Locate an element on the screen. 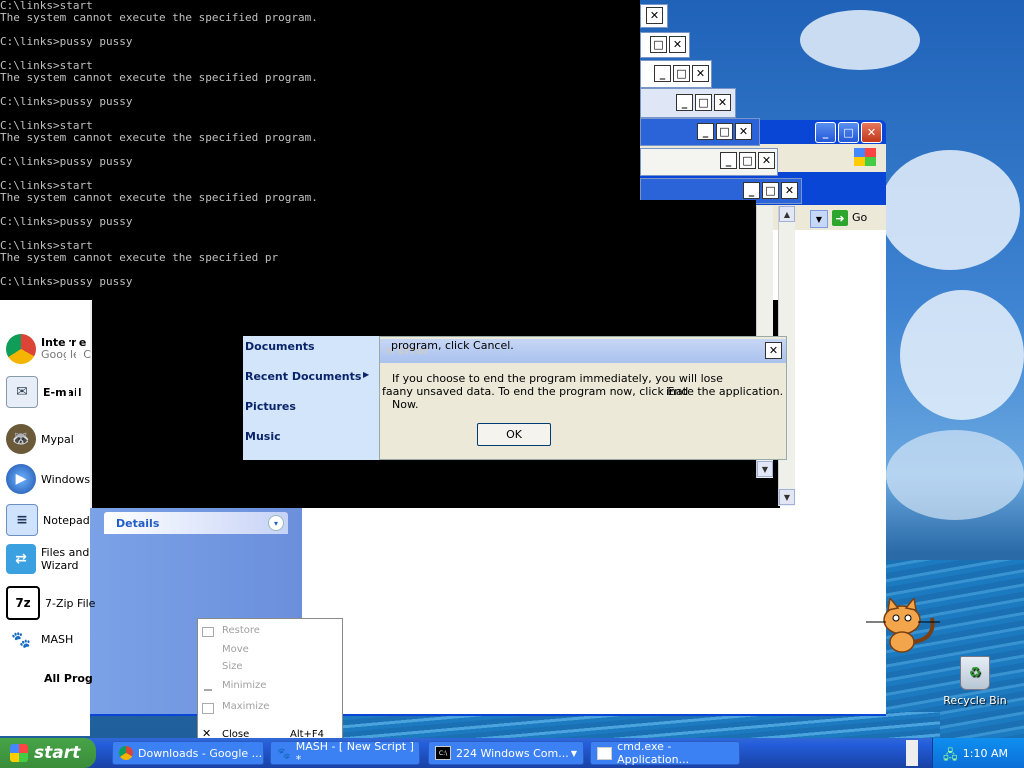 This screenshot has width=1024, height=768. transfer-wizard-icon: ⇄ is located at coordinates (21, 559).